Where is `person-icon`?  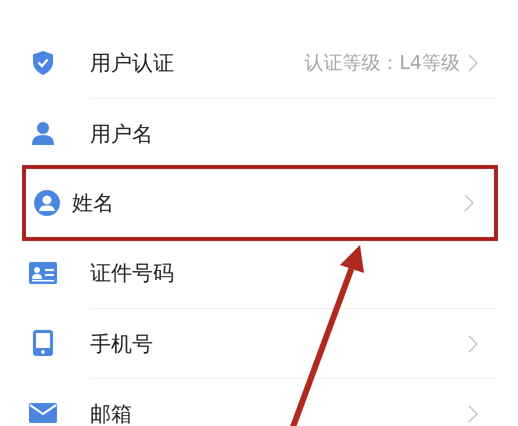 person-icon is located at coordinates (43, 133).